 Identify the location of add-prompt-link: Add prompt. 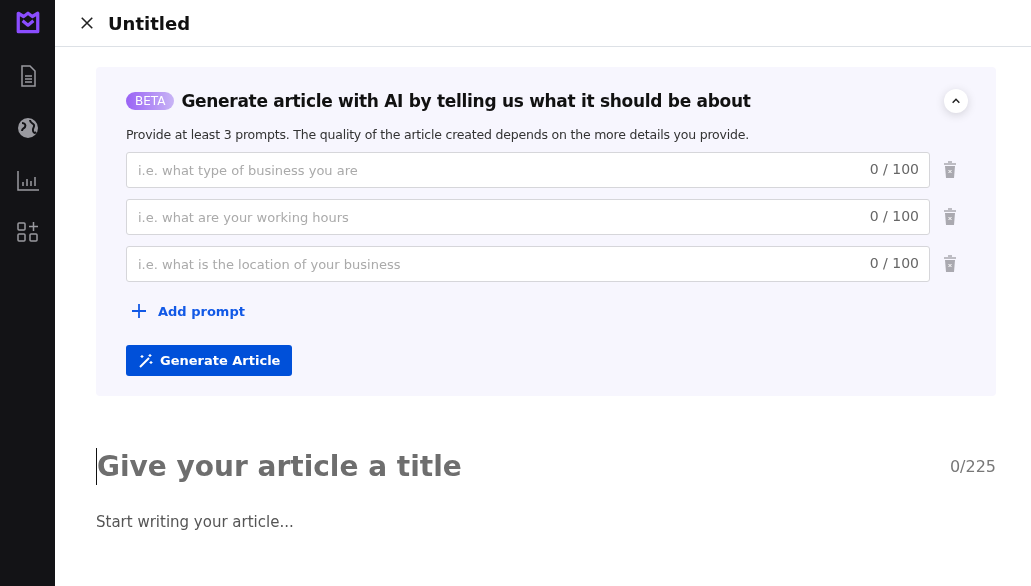
(188, 311).